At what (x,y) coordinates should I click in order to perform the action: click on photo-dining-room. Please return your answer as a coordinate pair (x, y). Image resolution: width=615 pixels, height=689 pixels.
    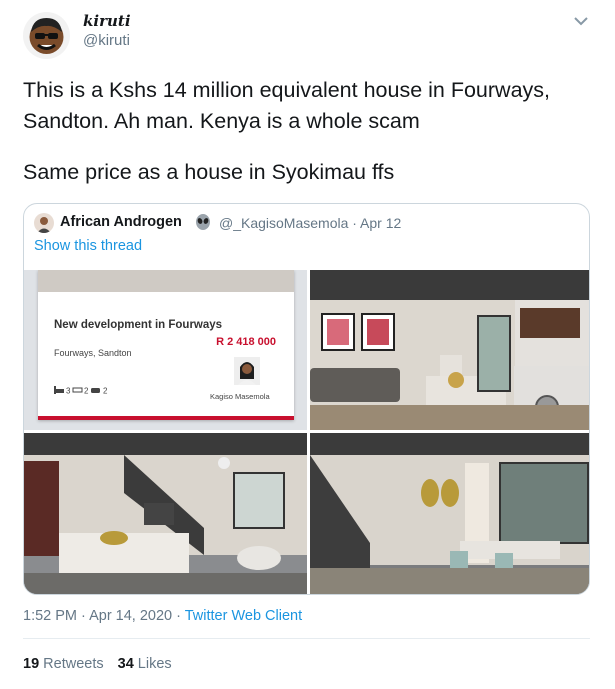
    Looking at the image, I should click on (449, 513).